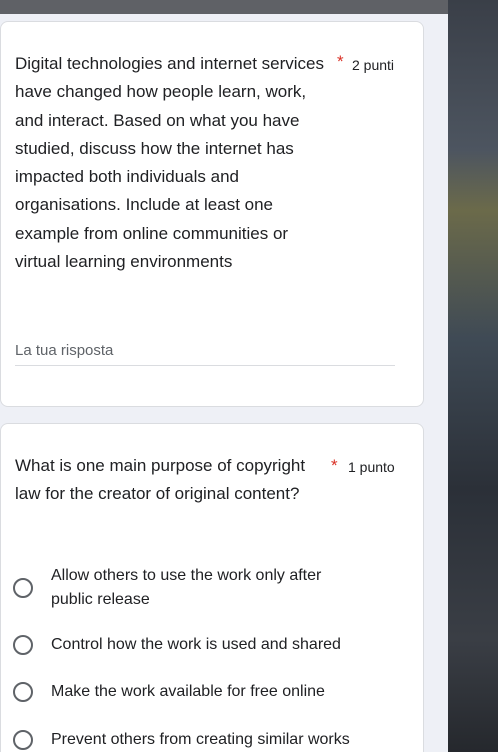 This screenshot has height=752, width=498. Describe the element at coordinates (196, 644) in the screenshot. I see `choice-label: Control how the work is used and shared` at that location.